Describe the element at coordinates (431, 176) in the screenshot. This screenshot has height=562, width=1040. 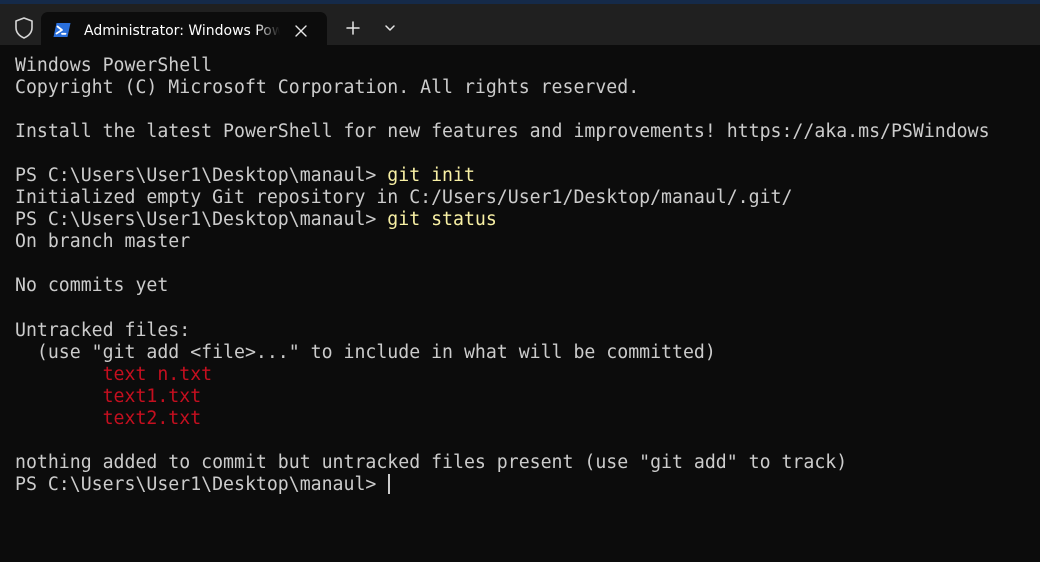
I see `command-text: git init` at that location.